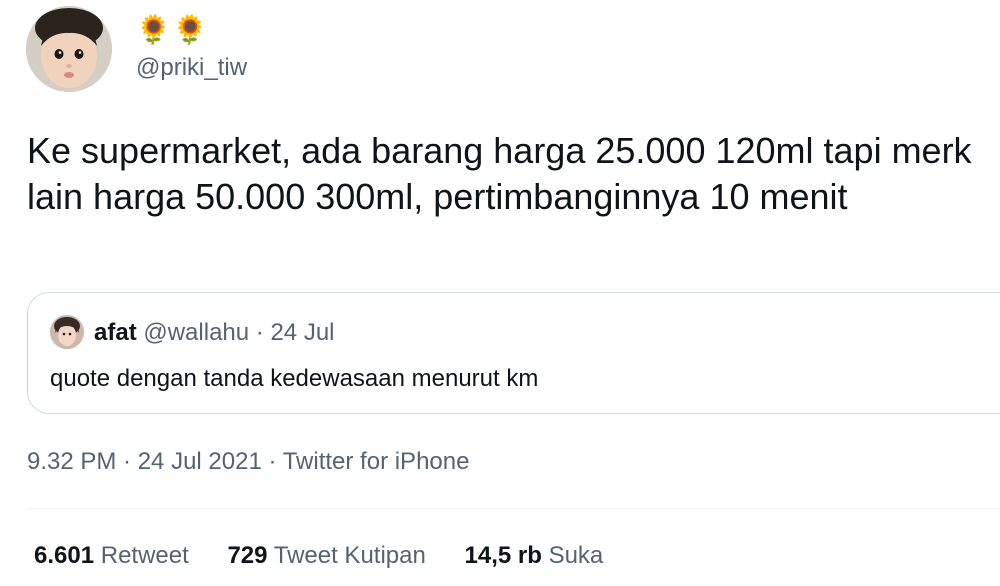 This screenshot has height=586, width=1000. What do you see at coordinates (196, 332) in the screenshot?
I see `quoted-author-handle: @wallahu` at bounding box center [196, 332].